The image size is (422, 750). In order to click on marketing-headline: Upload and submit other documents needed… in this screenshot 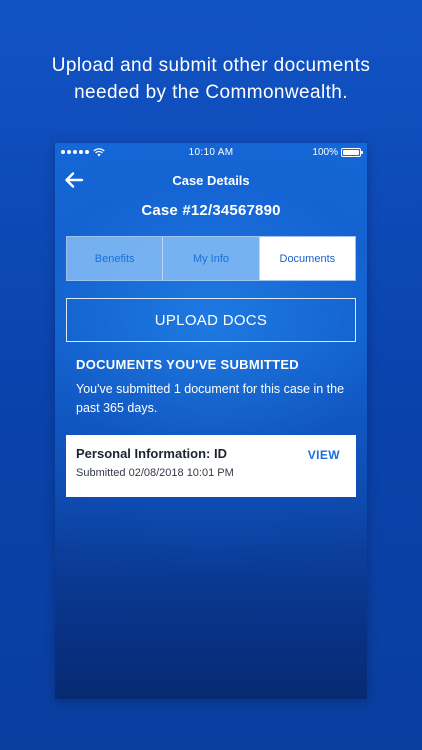, I will do `click(211, 79)`.